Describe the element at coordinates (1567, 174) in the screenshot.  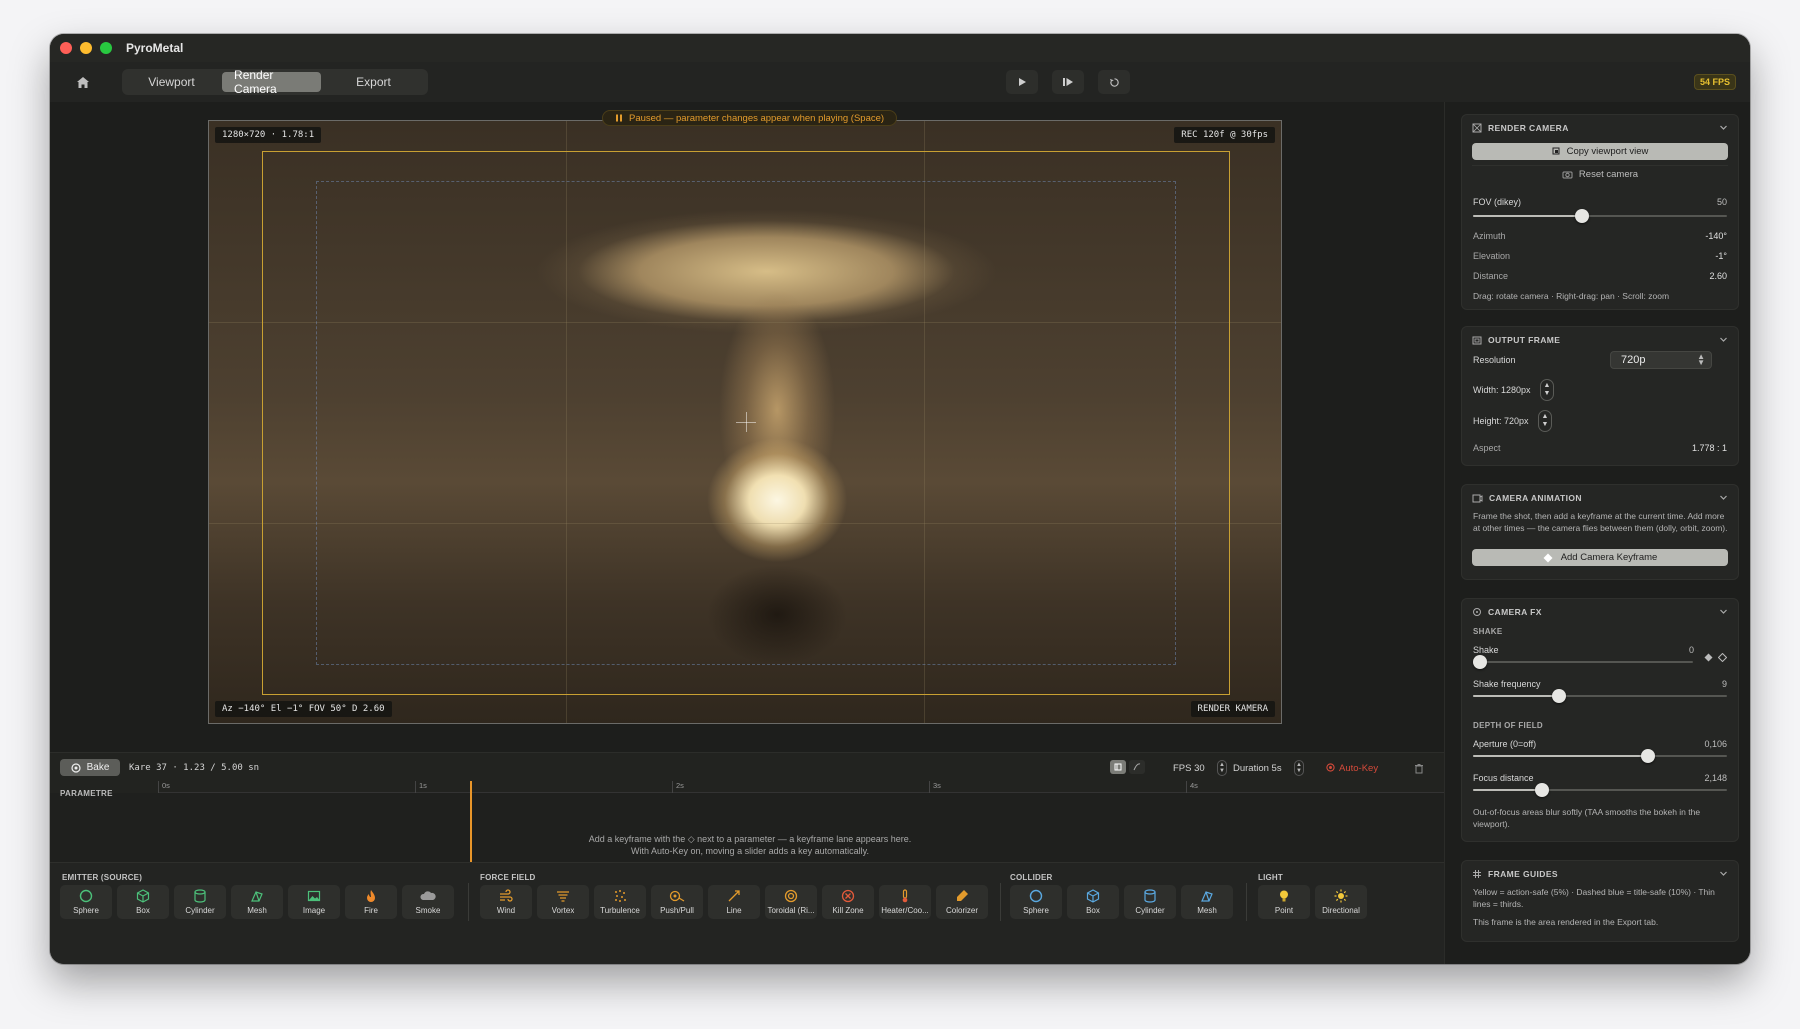
I see `camera-icon` at that location.